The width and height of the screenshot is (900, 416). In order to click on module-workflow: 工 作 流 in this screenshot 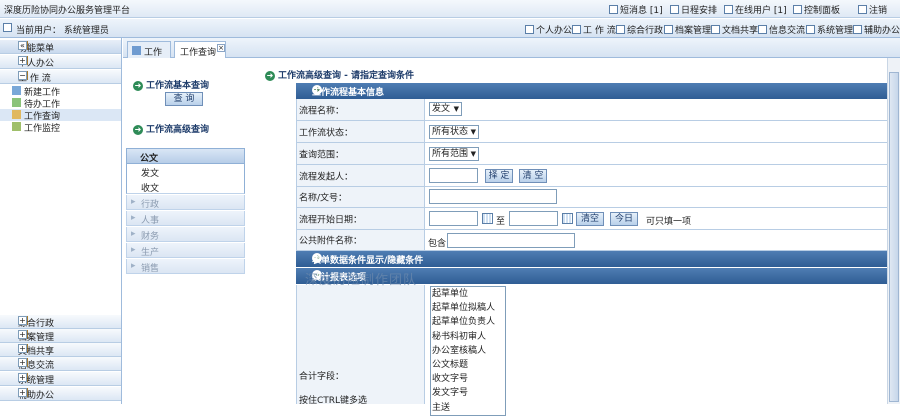, I will do `click(594, 29)`.